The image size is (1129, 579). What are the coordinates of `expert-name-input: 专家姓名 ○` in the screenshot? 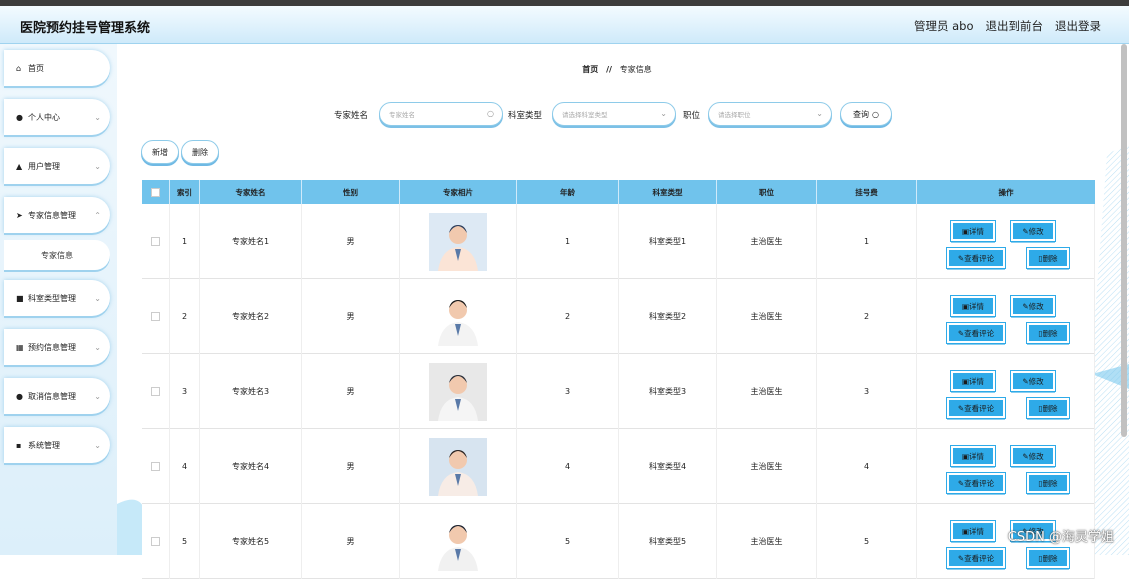 It's located at (441, 114).